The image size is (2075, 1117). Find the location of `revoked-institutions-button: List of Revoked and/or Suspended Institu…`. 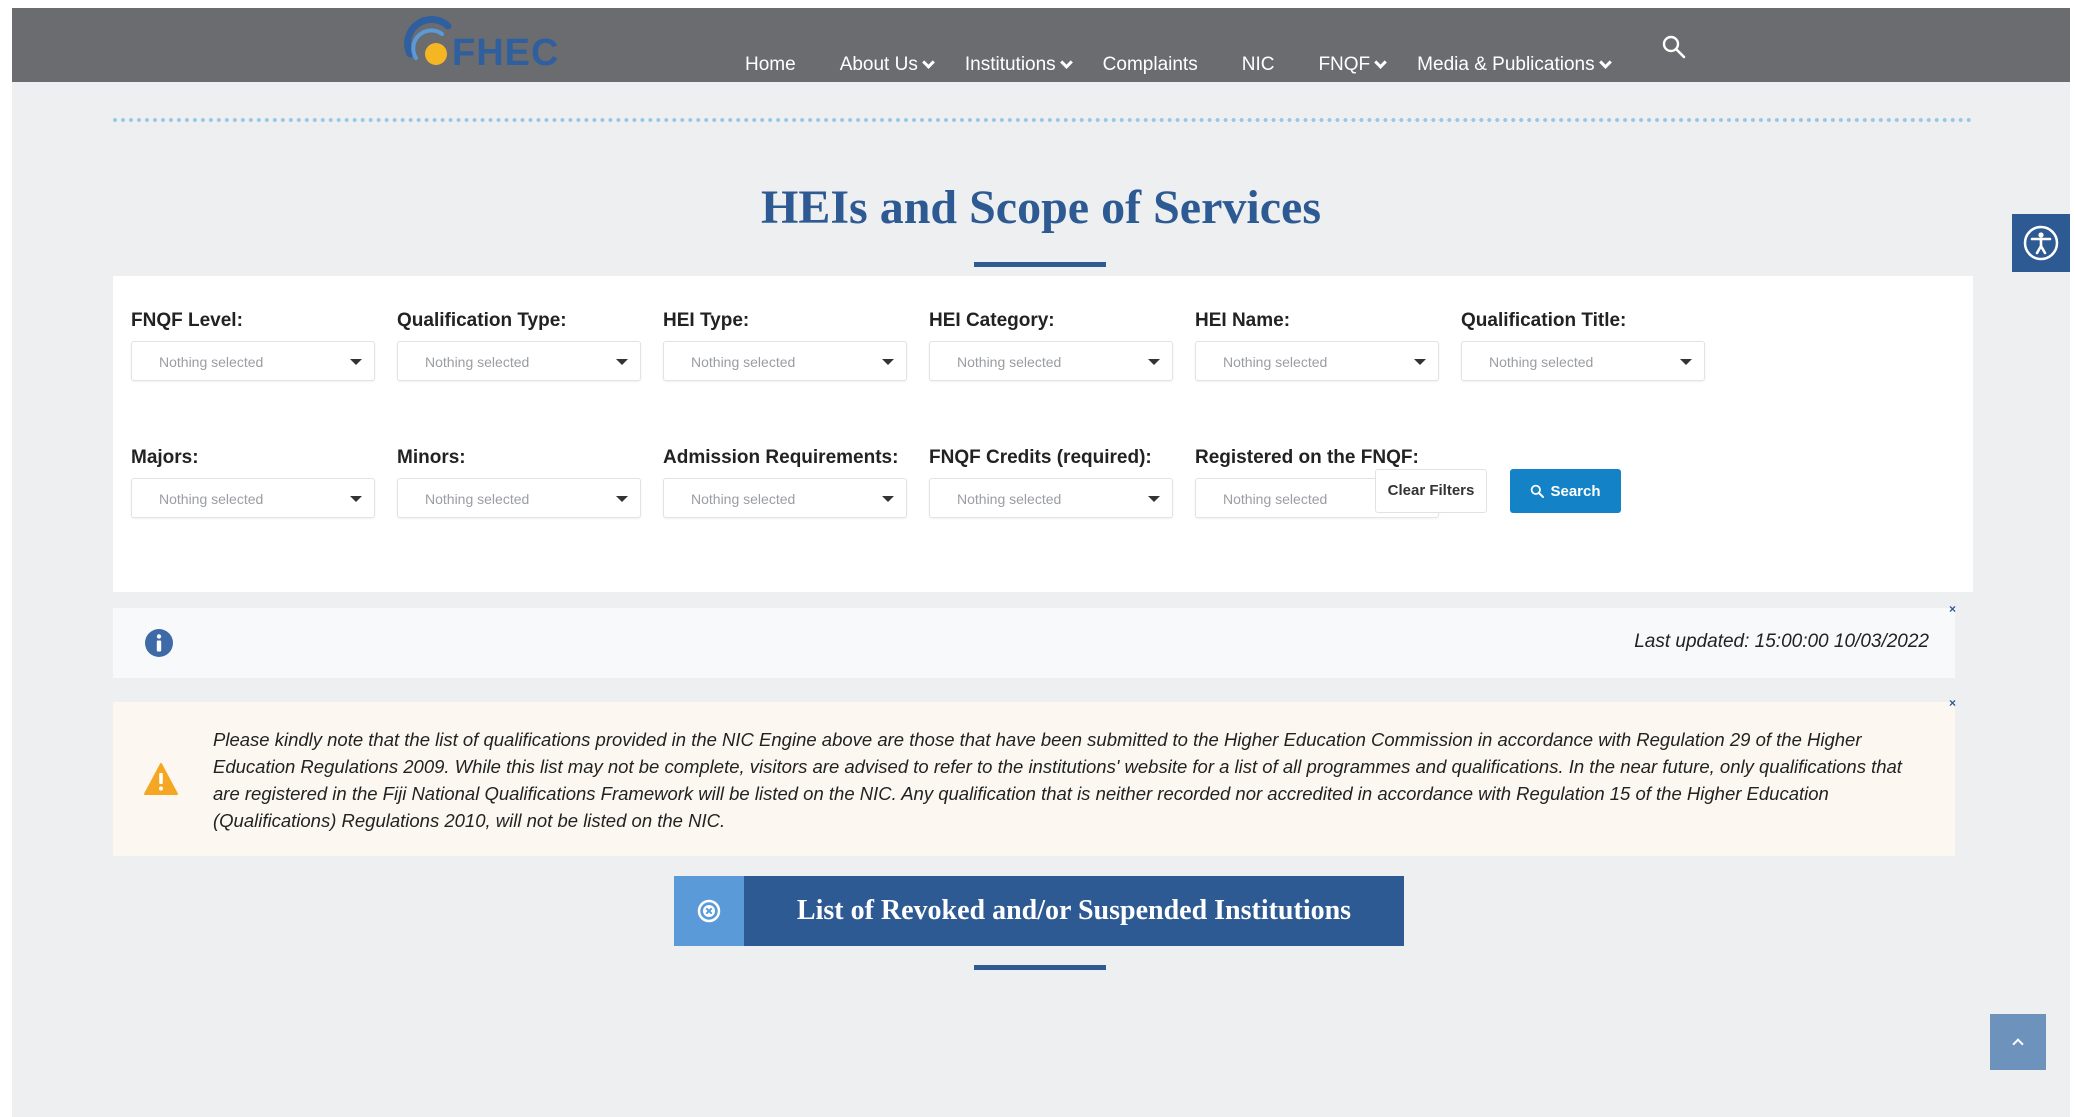

revoked-institutions-button: List of Revoked and/or Suspended Institu… is located at coordinates (1039, 911).